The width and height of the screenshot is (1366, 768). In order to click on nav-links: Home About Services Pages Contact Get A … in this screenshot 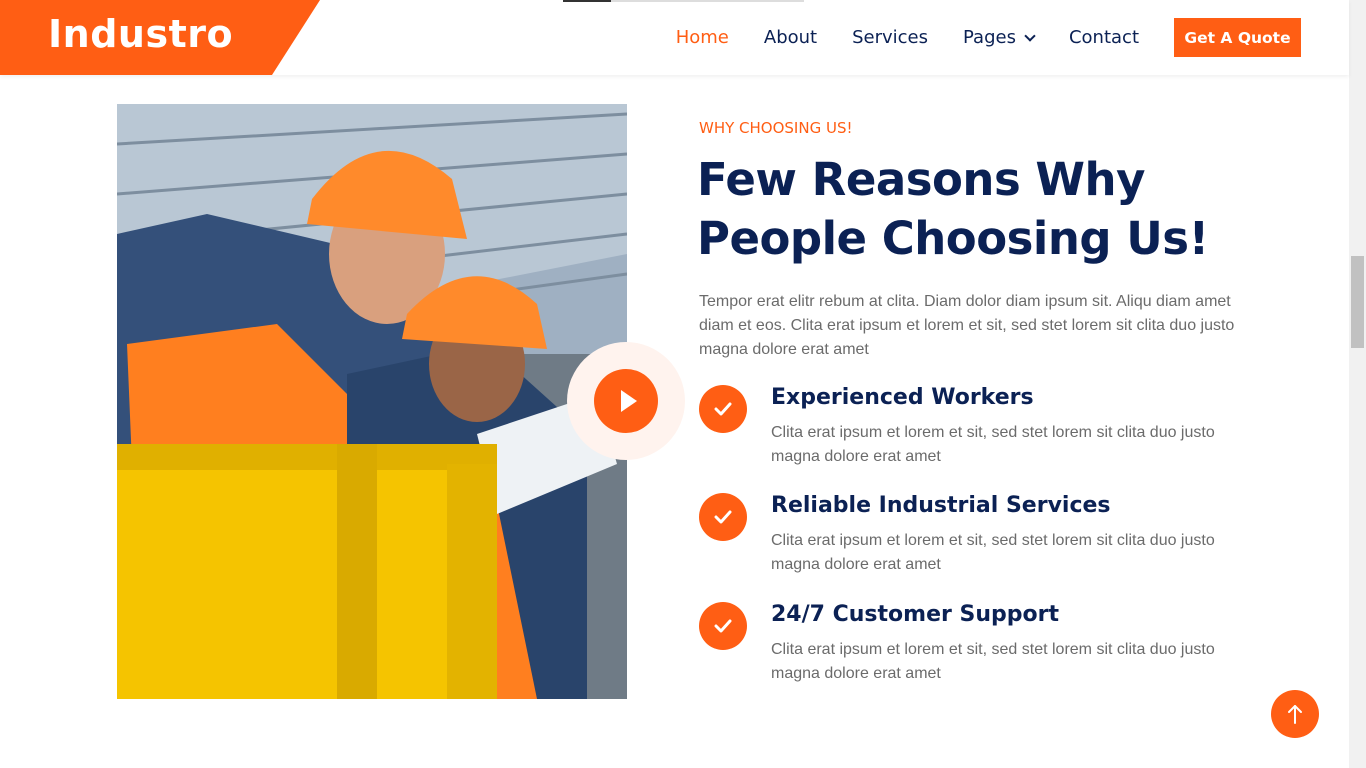, I will do `click(1012, 37)`.